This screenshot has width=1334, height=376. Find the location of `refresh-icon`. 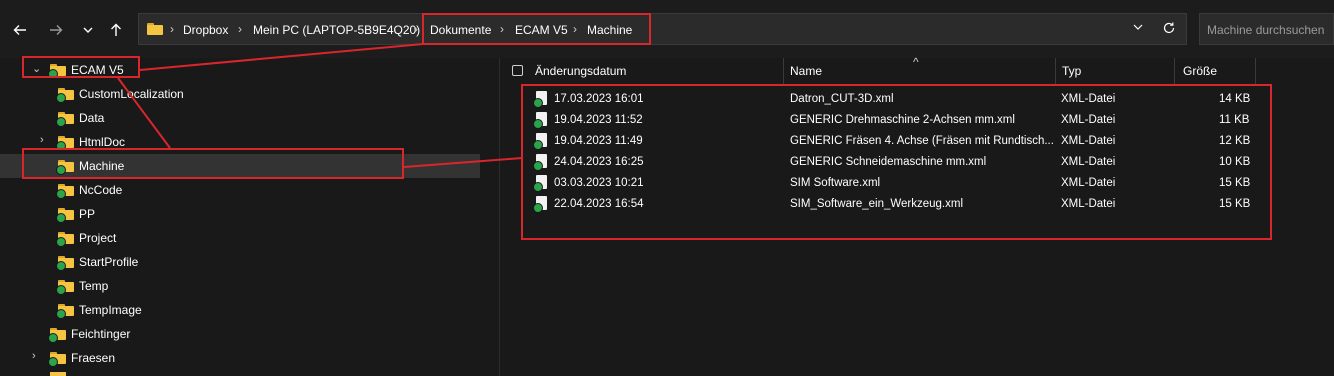

refresh-icon is located at coordinates (1169, 28).